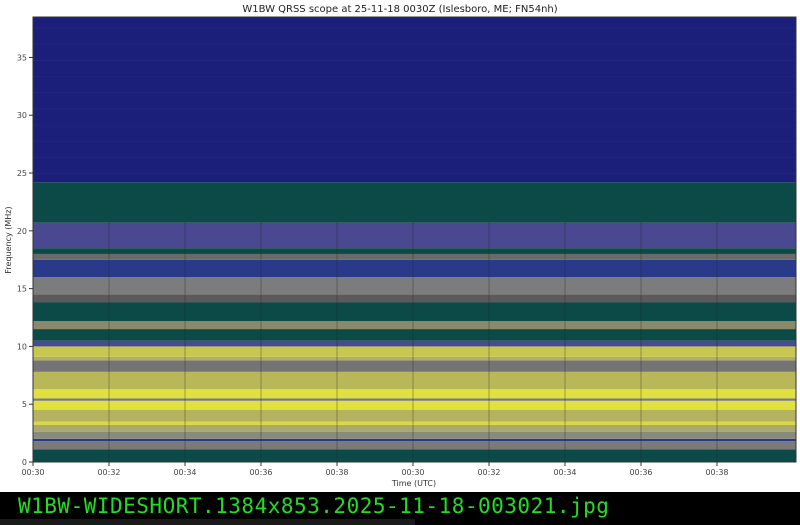 The height and width of the screenshot is (525, 800). What do you see at coordinates (24, 404) in the screenshot?
I see `y-tick-label: 5` at bounding box center [24, 404].